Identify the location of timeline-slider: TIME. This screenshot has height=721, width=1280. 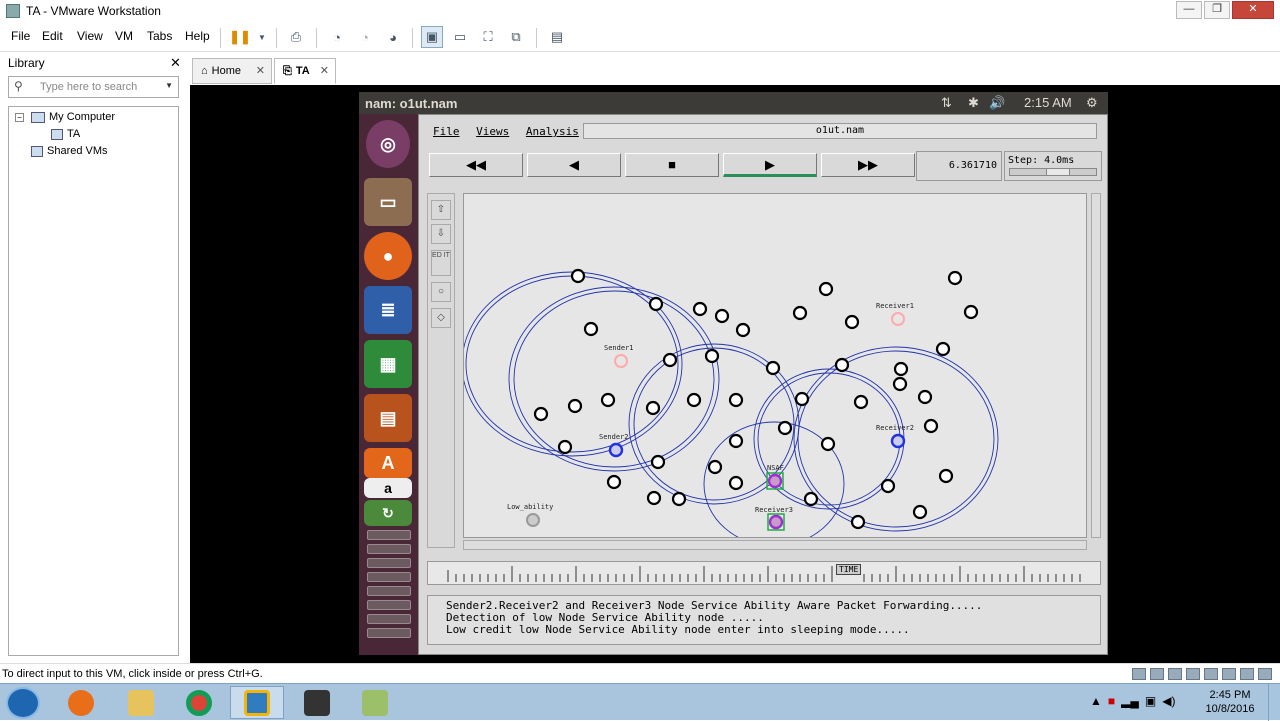
(764, 573).